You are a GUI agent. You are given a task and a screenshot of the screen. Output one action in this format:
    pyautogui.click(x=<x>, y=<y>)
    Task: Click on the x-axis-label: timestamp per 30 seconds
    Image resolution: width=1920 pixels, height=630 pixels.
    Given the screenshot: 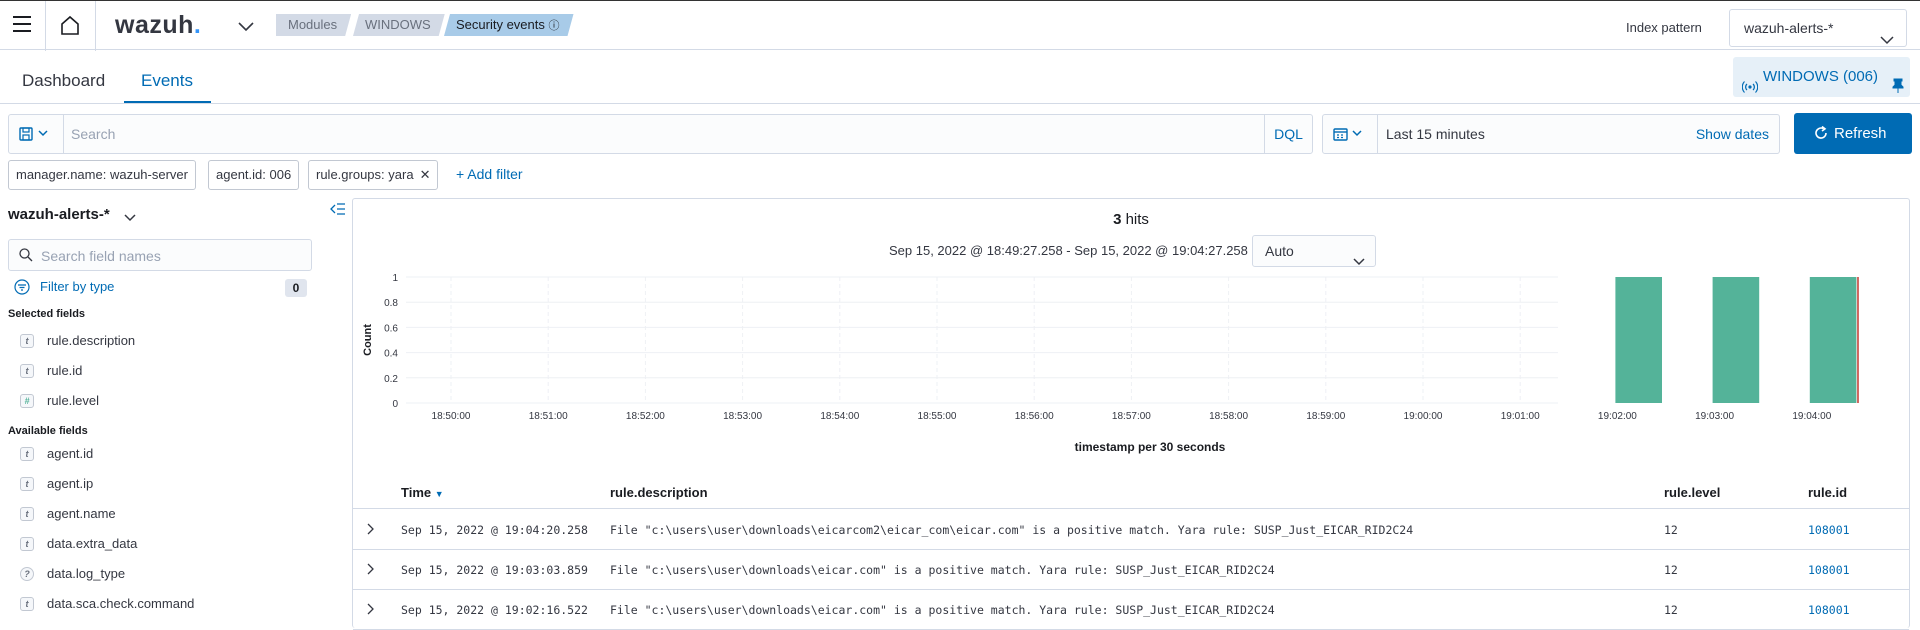 What is the action you would take?
    pyautogui.click(x=1150, y=447)
    